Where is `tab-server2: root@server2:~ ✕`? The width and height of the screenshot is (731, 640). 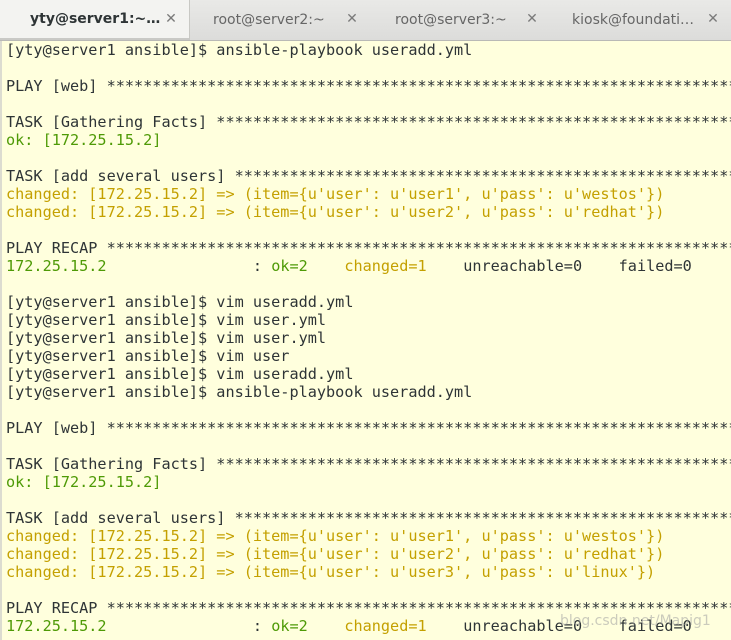 tab-server2: root@server2:~ ✕ is located at coordinates (280, 20).